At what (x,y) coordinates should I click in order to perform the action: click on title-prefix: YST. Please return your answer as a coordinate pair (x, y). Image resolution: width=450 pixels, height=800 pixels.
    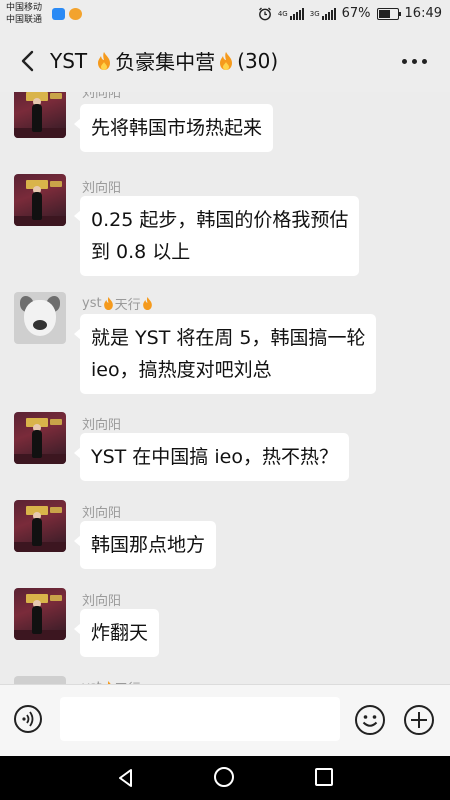
    Looking at the image, I should click on (69, 60).